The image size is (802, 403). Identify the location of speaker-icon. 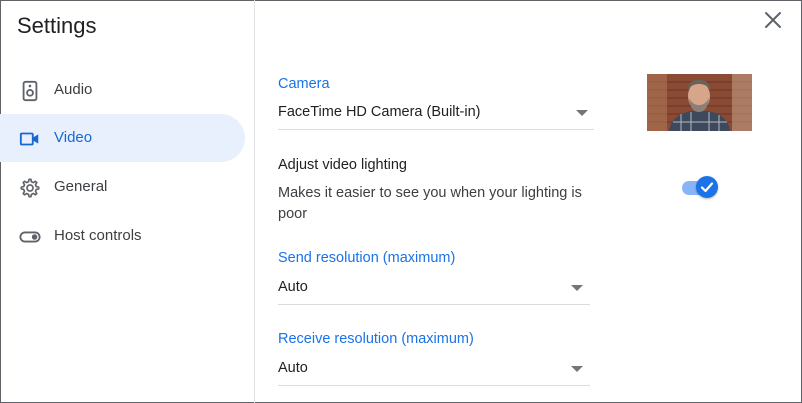
(30, 91).